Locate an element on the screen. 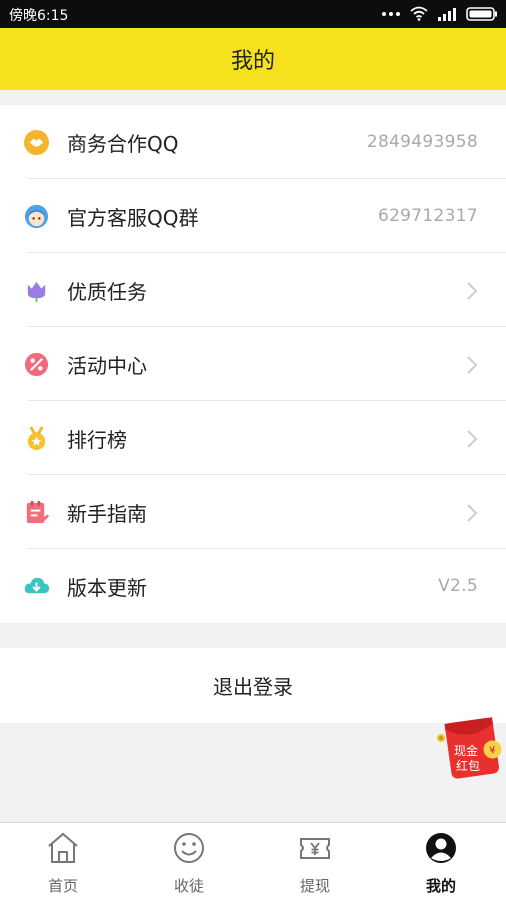  menu-label: 排行榜 is located at coordinates (97, 439).